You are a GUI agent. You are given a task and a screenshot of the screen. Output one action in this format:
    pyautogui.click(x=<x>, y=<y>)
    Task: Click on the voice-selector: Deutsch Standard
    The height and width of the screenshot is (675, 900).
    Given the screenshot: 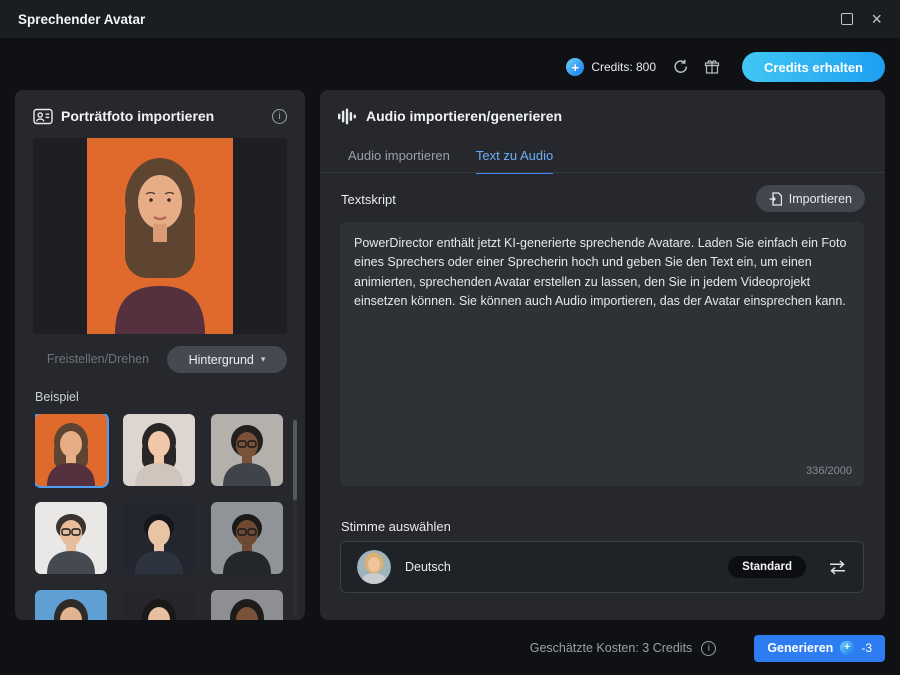 What is the action you would take?
    pyautogui.click(x=602, y=567)
    